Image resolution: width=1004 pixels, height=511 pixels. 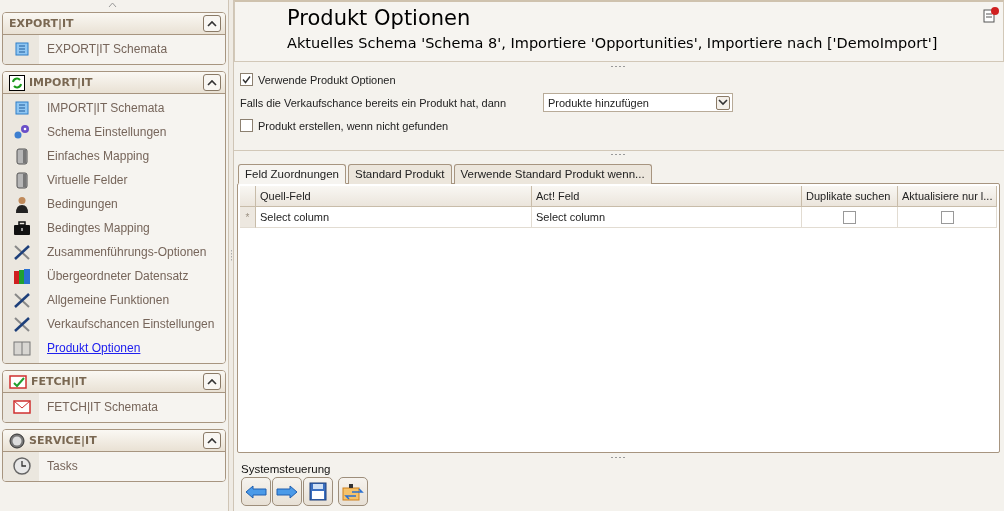 I want to click on schema-subtitle: Aktuelles Schema 'Schema 8', Importiere 'Opportunities', Importiere nach ['DemoImport'], so click(x=613, y=43).